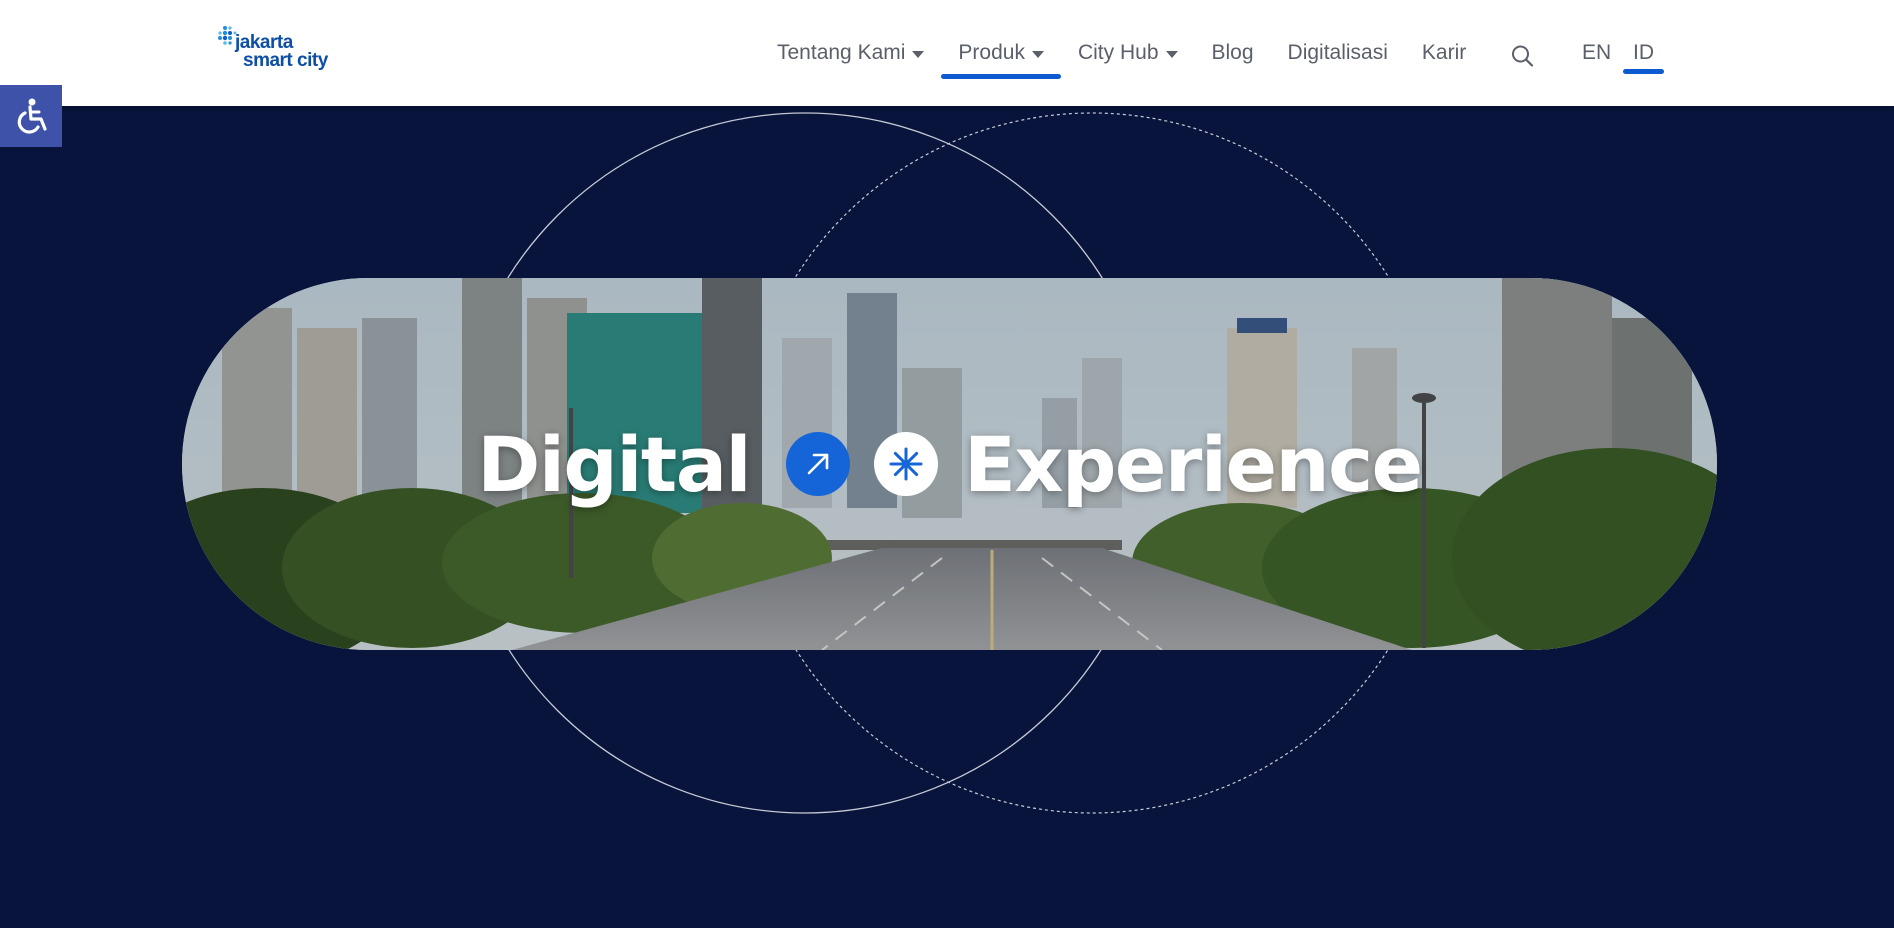  I want to click on search-button, so click(1523, 56).